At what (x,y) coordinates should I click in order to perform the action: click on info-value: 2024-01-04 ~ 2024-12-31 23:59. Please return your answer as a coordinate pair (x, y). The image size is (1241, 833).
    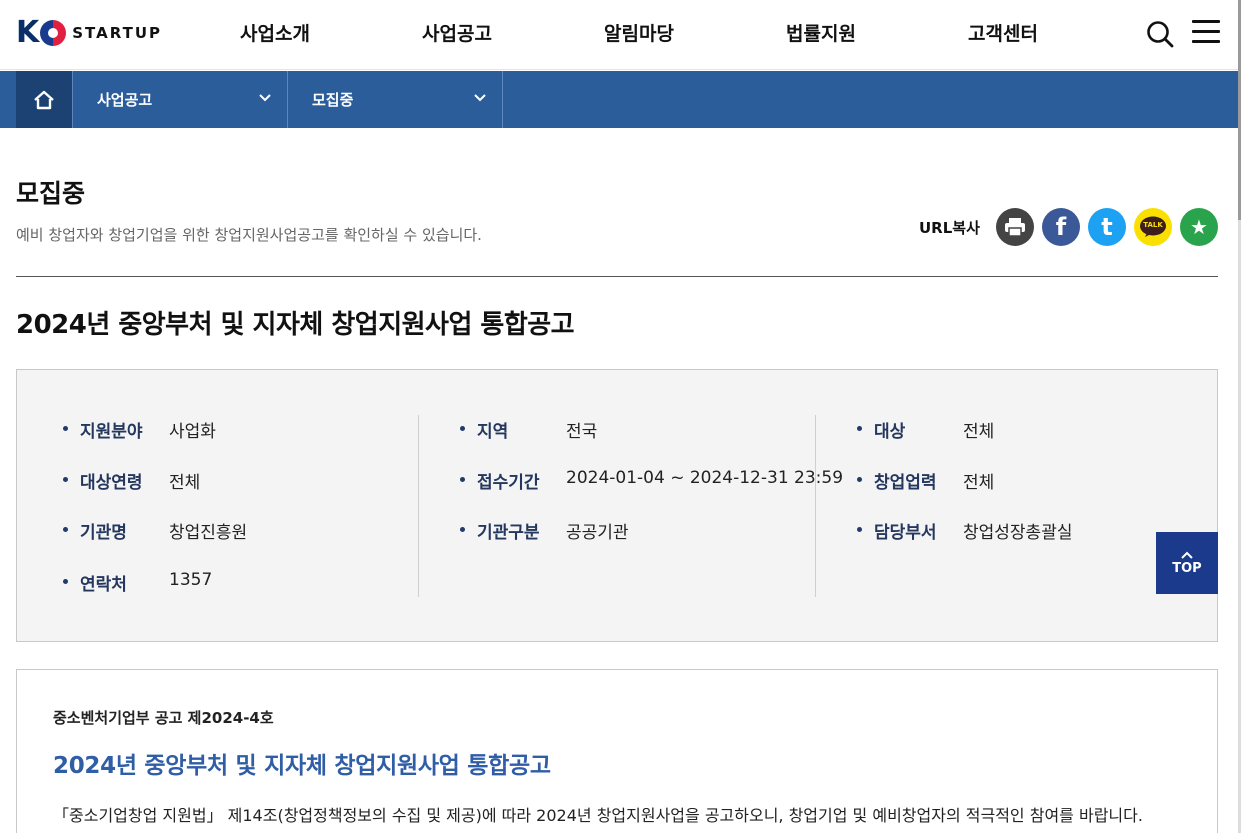
    Looking at the image, I should click on (705, 478).